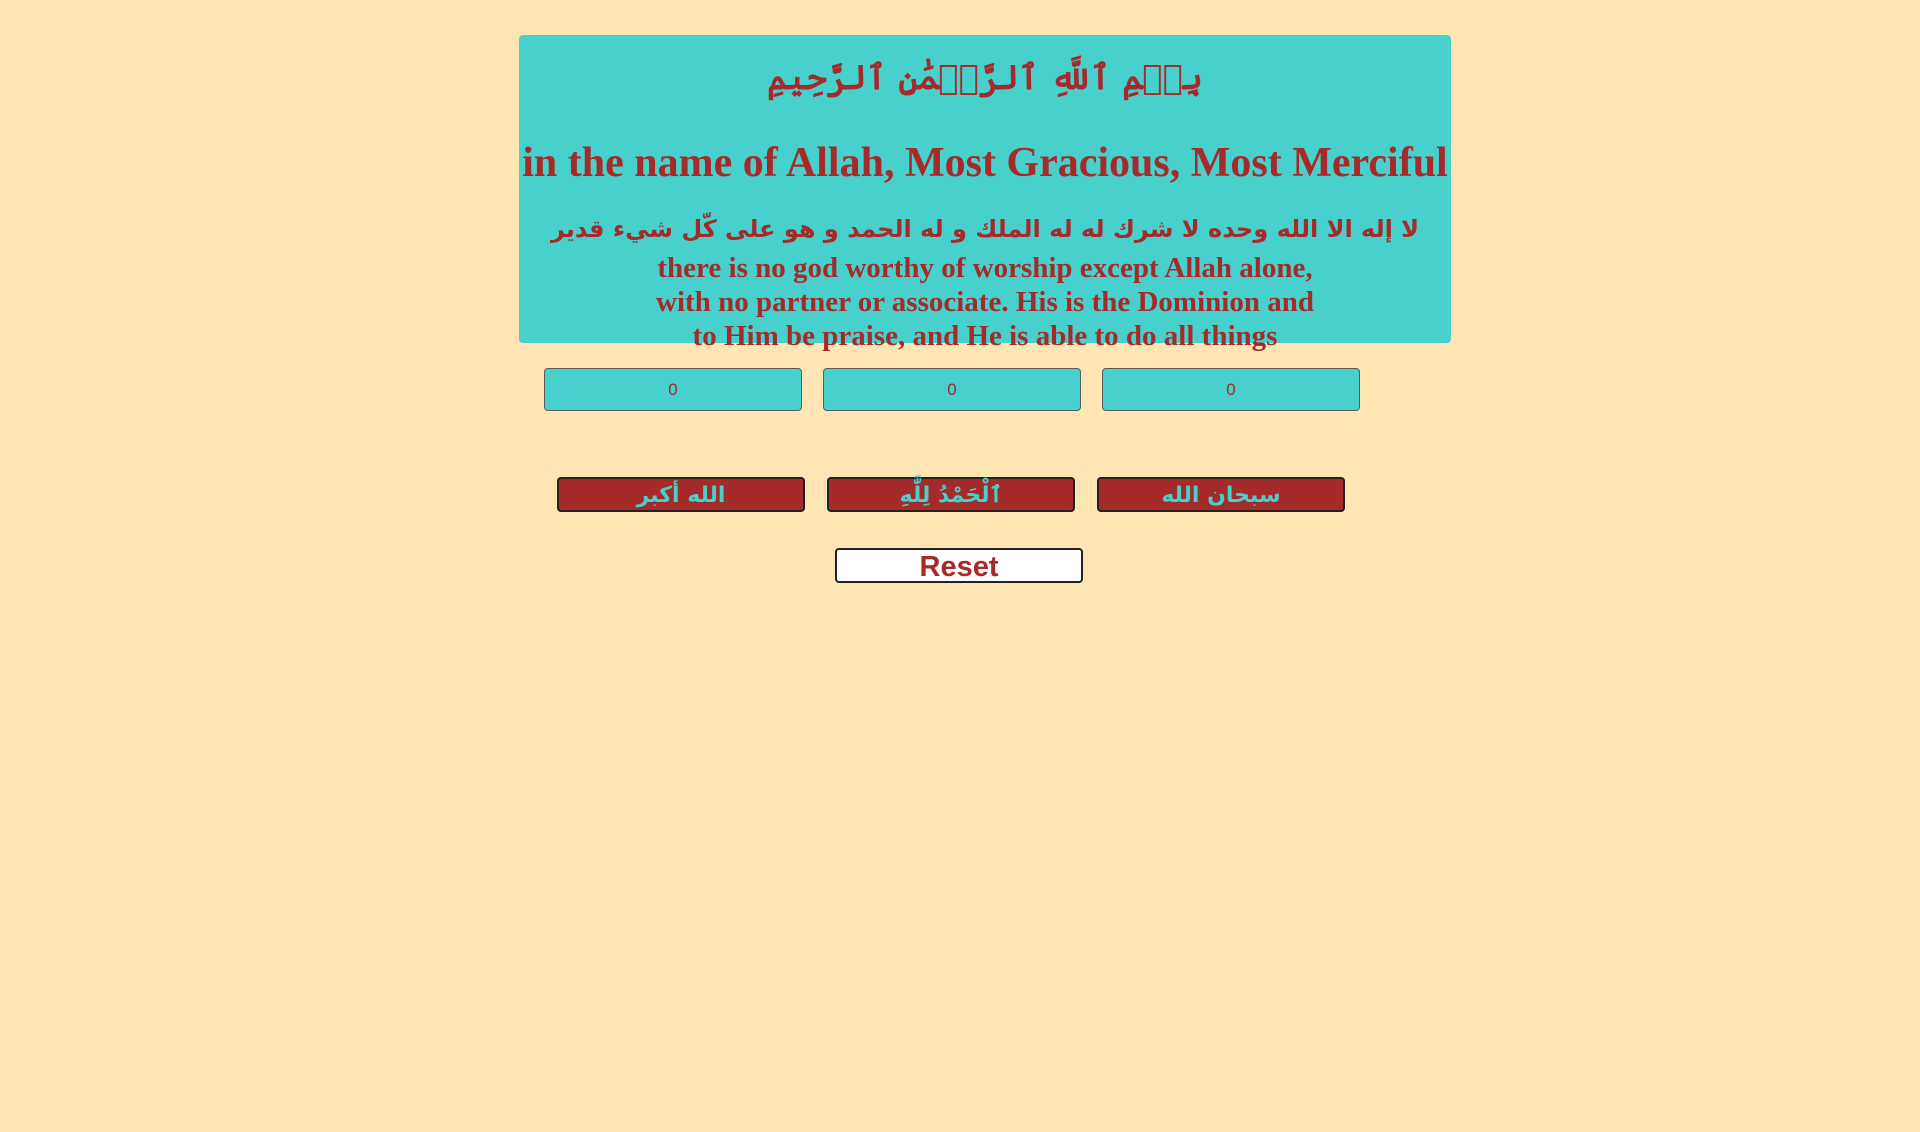 The image size is (1920, 1132). What do you see at coordinates (985, 78) in the screenshot?
I see `bismillah-arabic: بِسۡمِ ٱللَّهِ ٱلرَّحۡمَٰنِ ٱلرَّحِيمِ` at bounding box center [985, 78].